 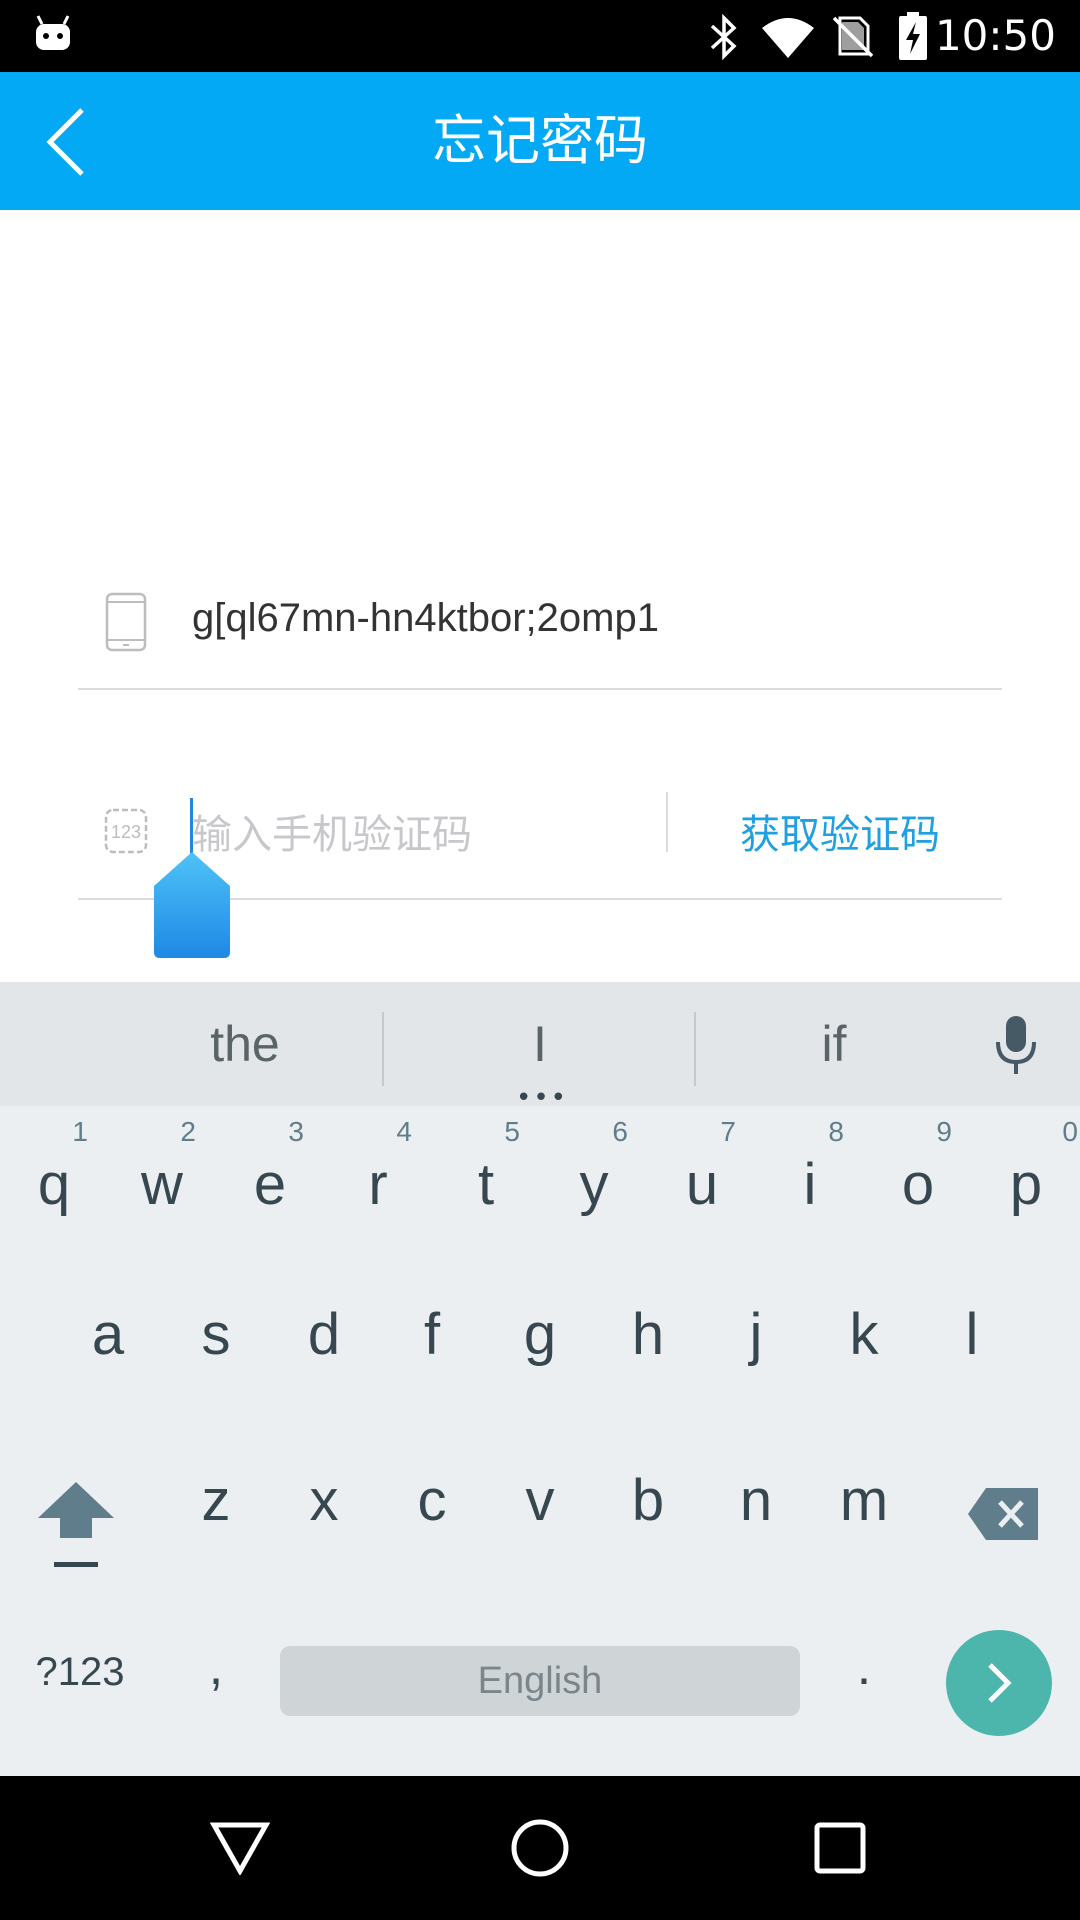 I want to click on key-a: a, so click(x=108, y=1337).